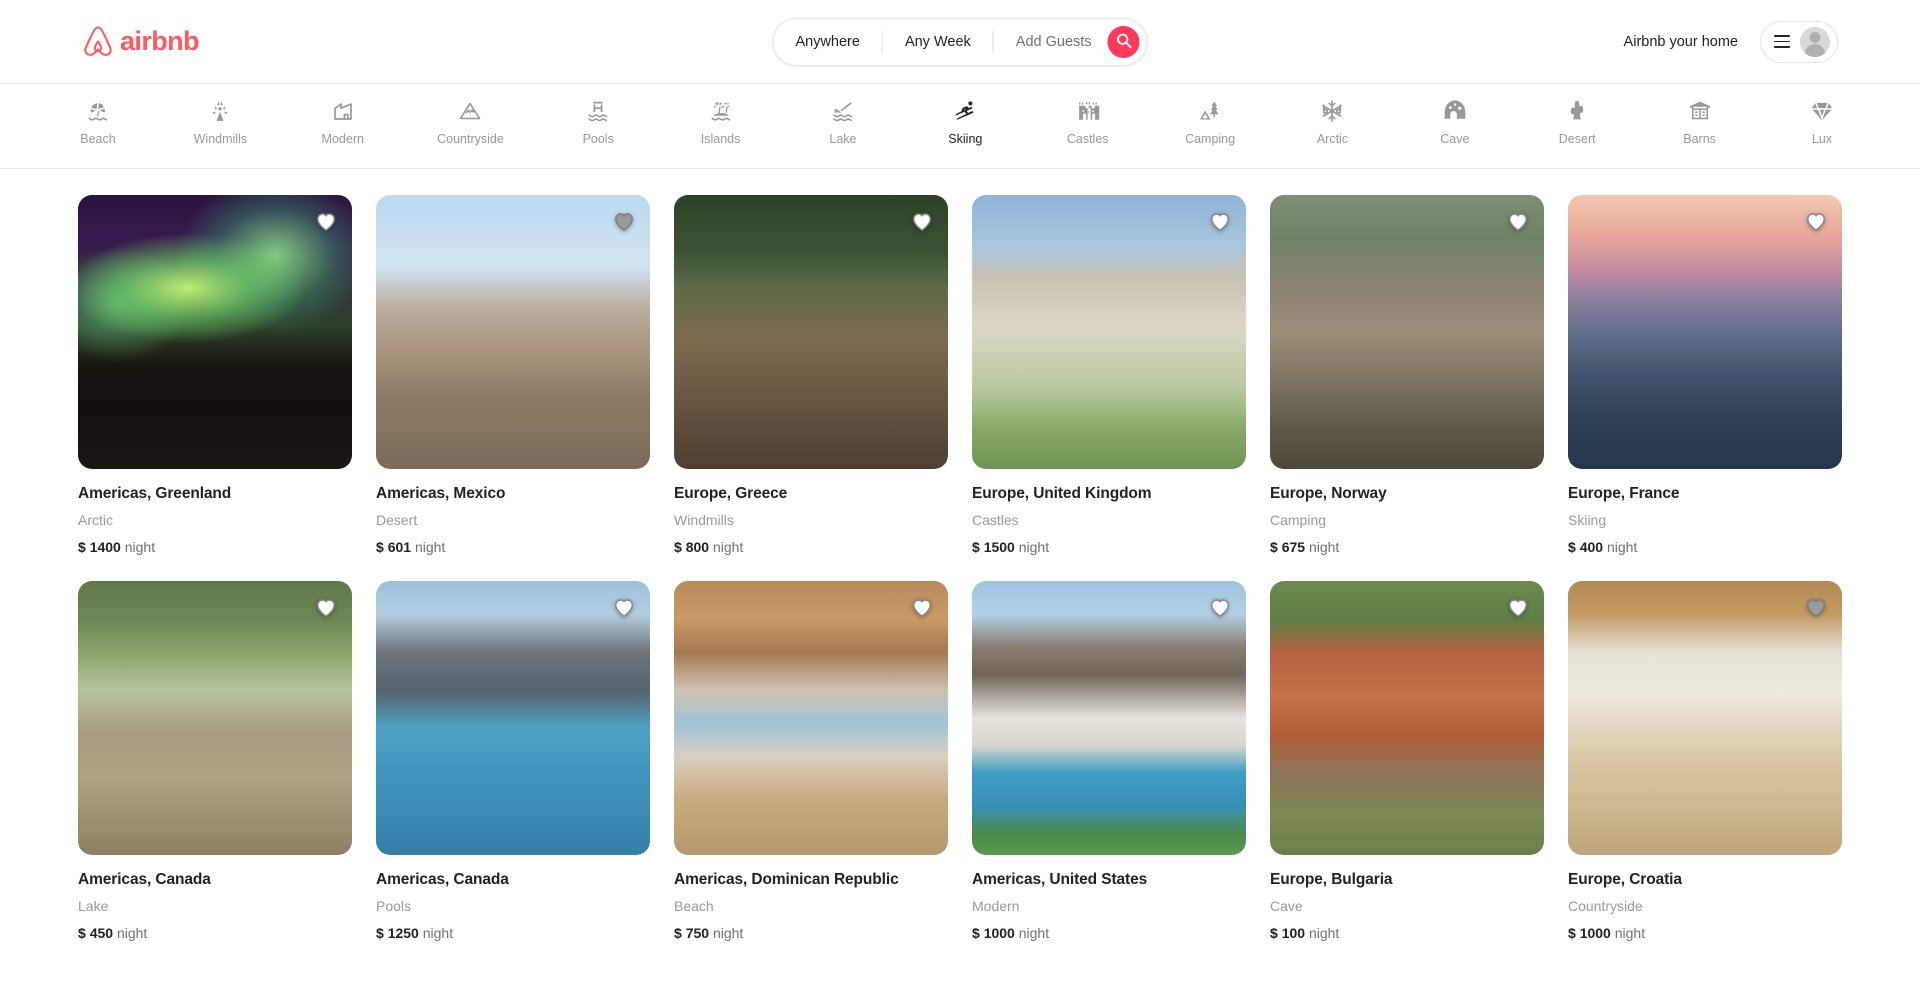 This screenshot has width=1920, height=994. Describe the element at coordinates (98, 126) in the screenshot. I see `category-beach: Beach` at that location.